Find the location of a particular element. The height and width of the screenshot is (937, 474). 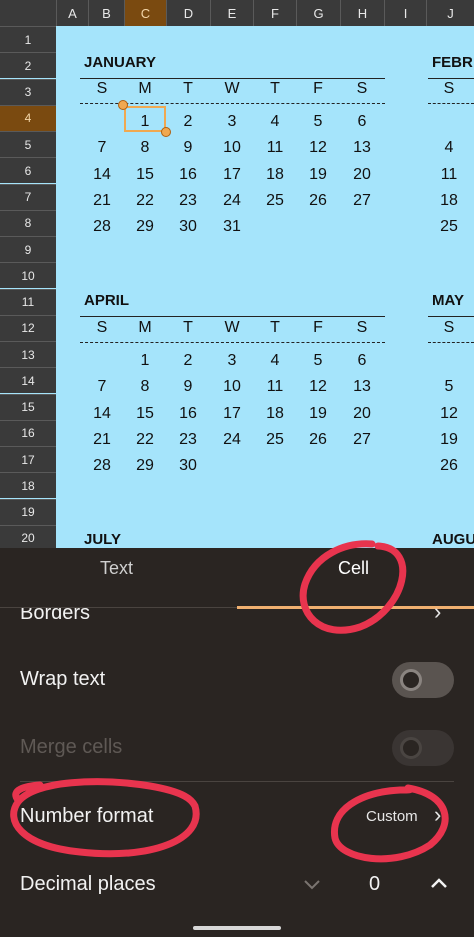

calendar-day: 1 is located at coordinates (145, 361).